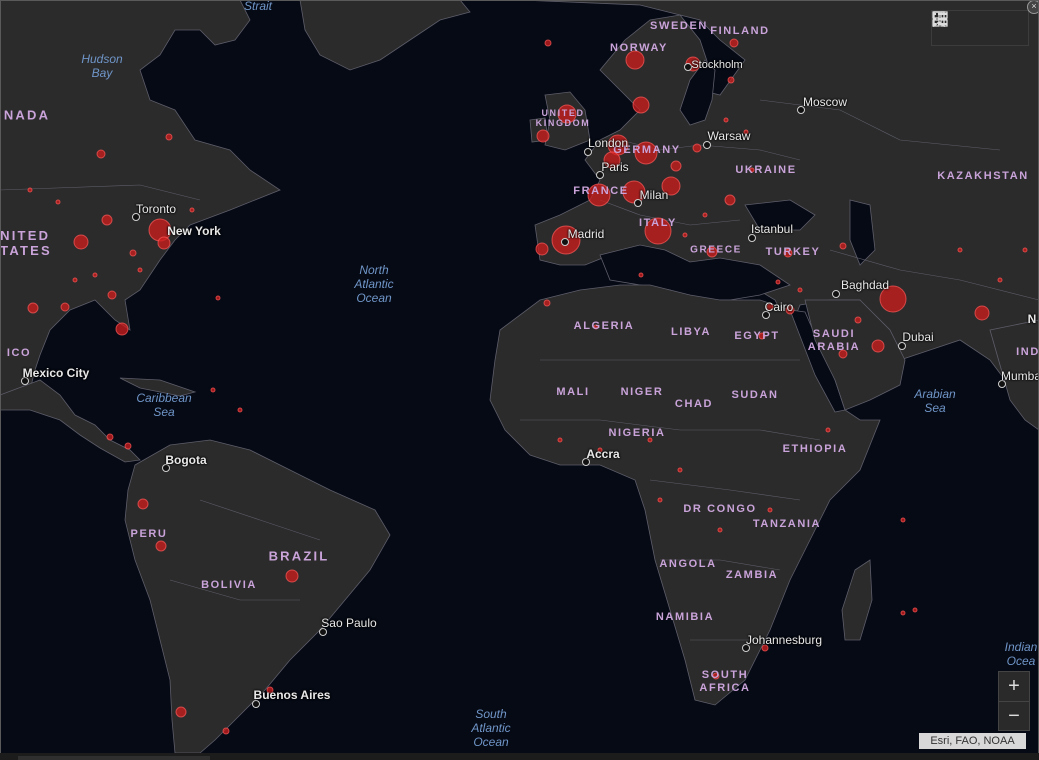  What do you see at coordinates (385, 35) in the screenshot?
I see `land-greenland` at bounding box center [385, 35].